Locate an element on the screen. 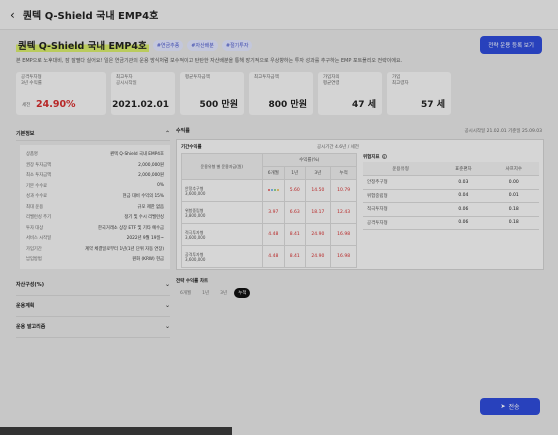  table-header: 샤프지수 is located at coordinates (513, 169).